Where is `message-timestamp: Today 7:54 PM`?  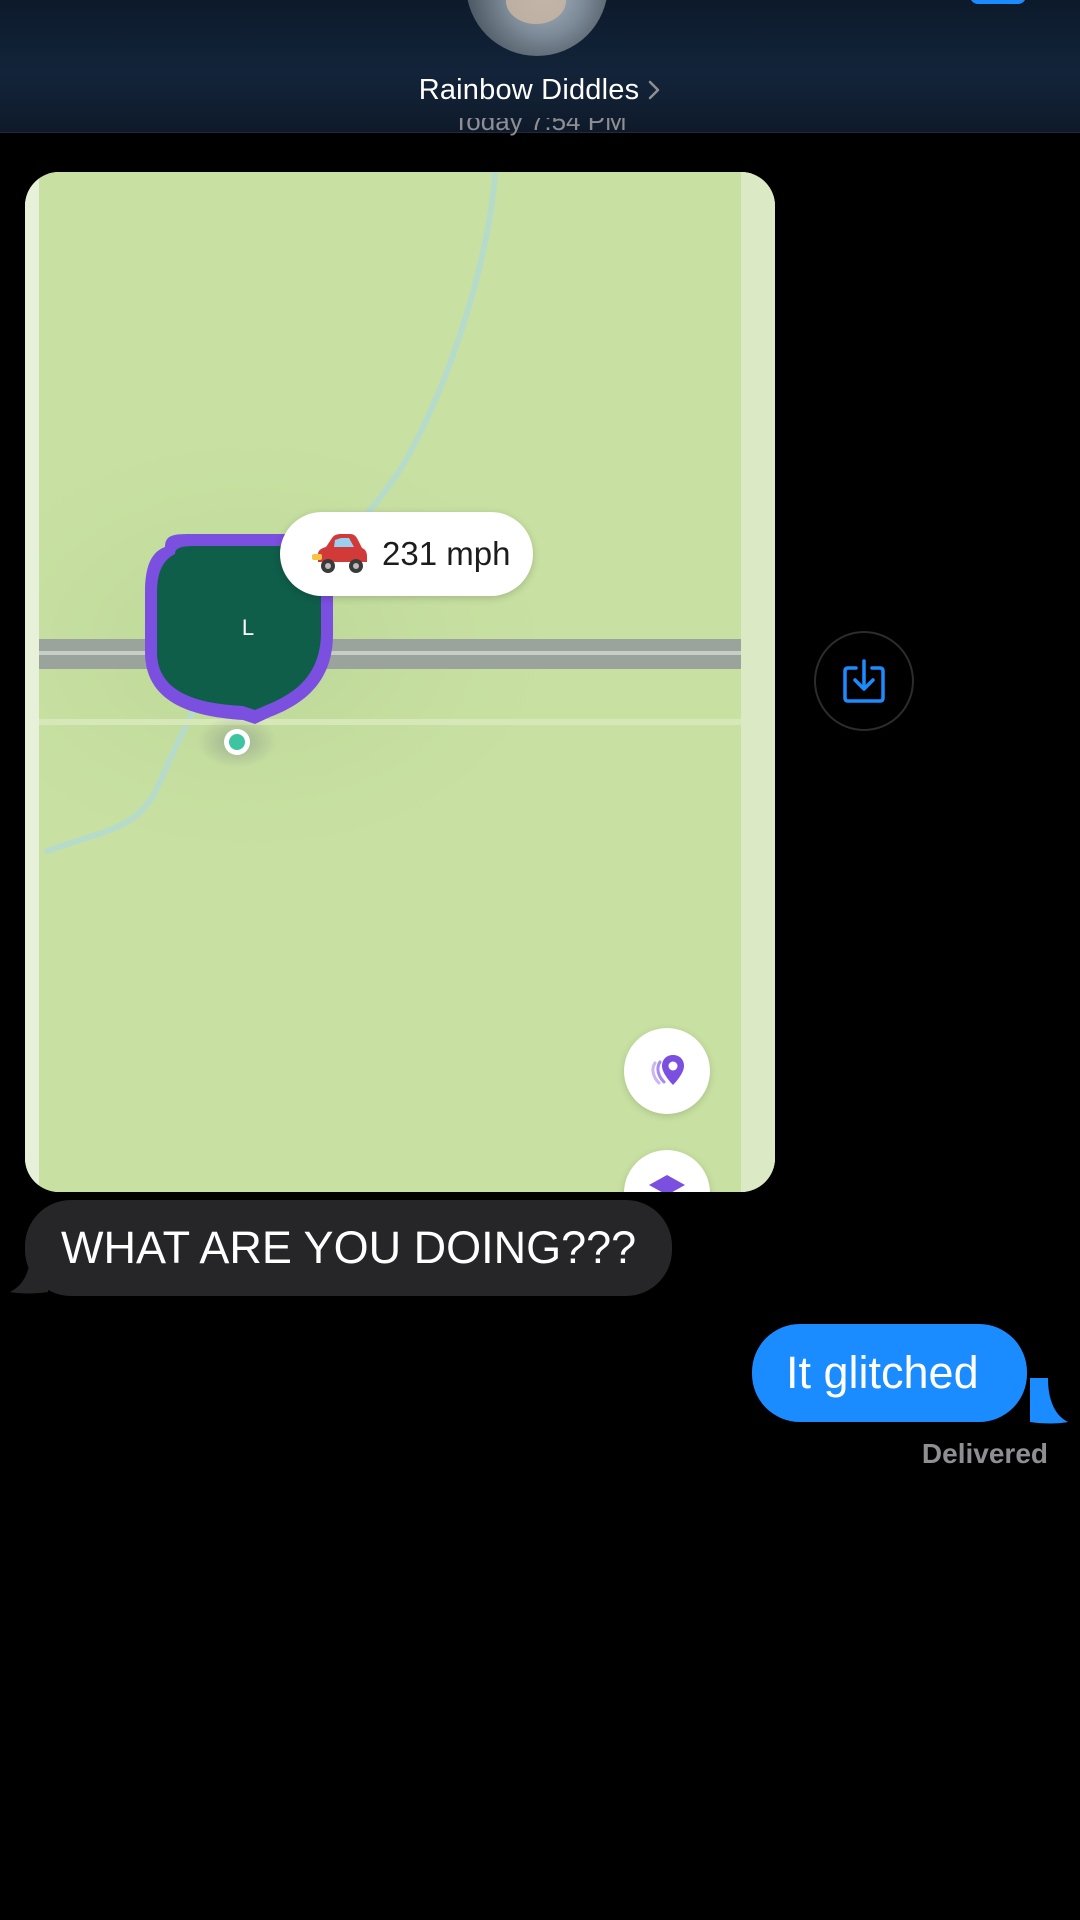
message-timestamp: Today 7:54 PM is located at coordinates (540, 127).